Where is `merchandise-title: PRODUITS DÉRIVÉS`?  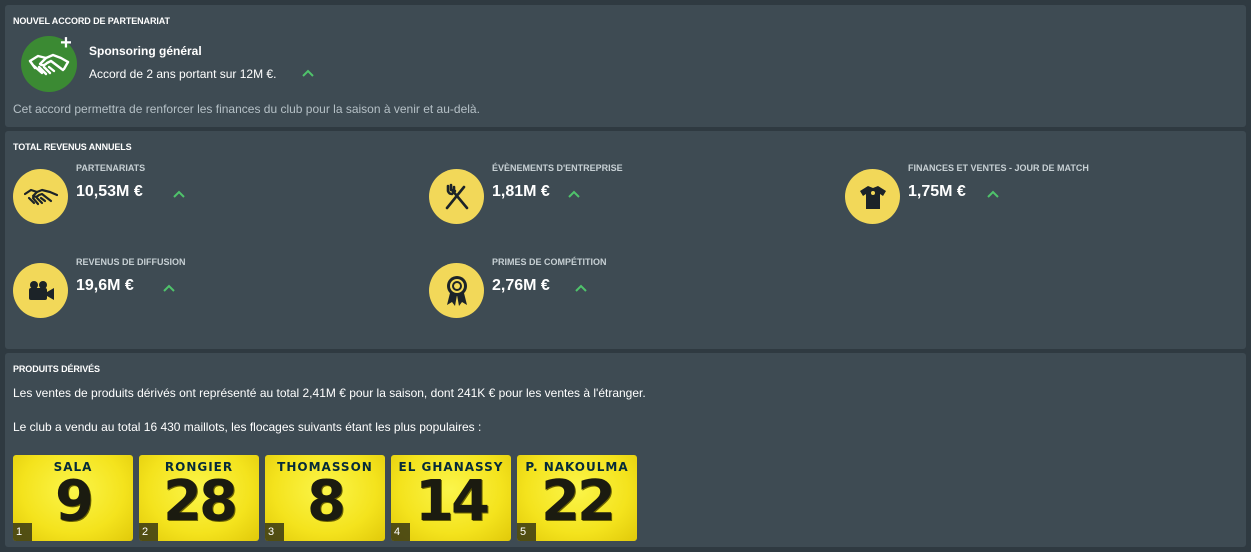 merchandise-title: PRODUITS DÉRIVÉS is located at coordinates (56, 369).